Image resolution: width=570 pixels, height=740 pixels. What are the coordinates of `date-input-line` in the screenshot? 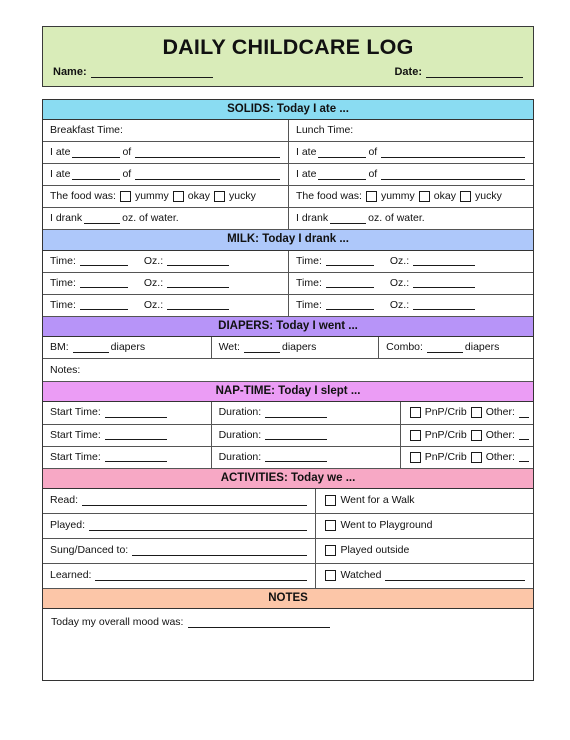 It's located at (474, 72).